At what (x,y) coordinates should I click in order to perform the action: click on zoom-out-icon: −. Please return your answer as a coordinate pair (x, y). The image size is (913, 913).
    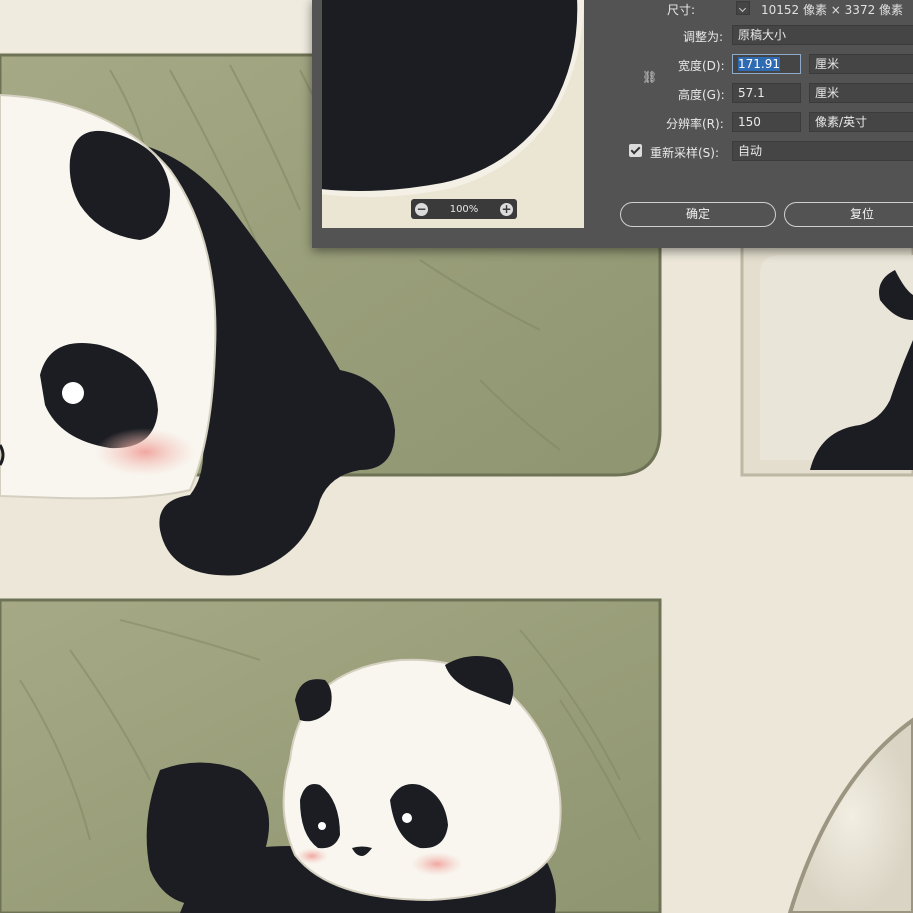
    Looking at the image, I should click on (421, 209).